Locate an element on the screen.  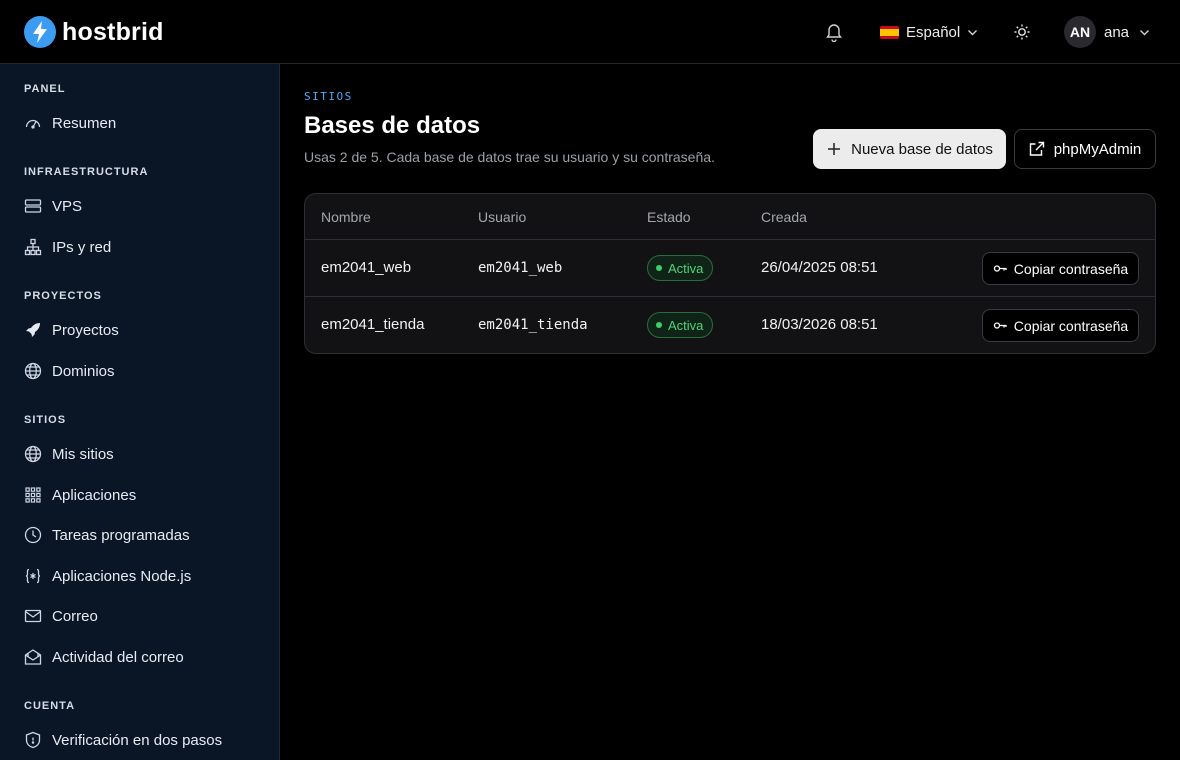
sidebar-item-label: Proyectos is located at coordinates (85, 330).